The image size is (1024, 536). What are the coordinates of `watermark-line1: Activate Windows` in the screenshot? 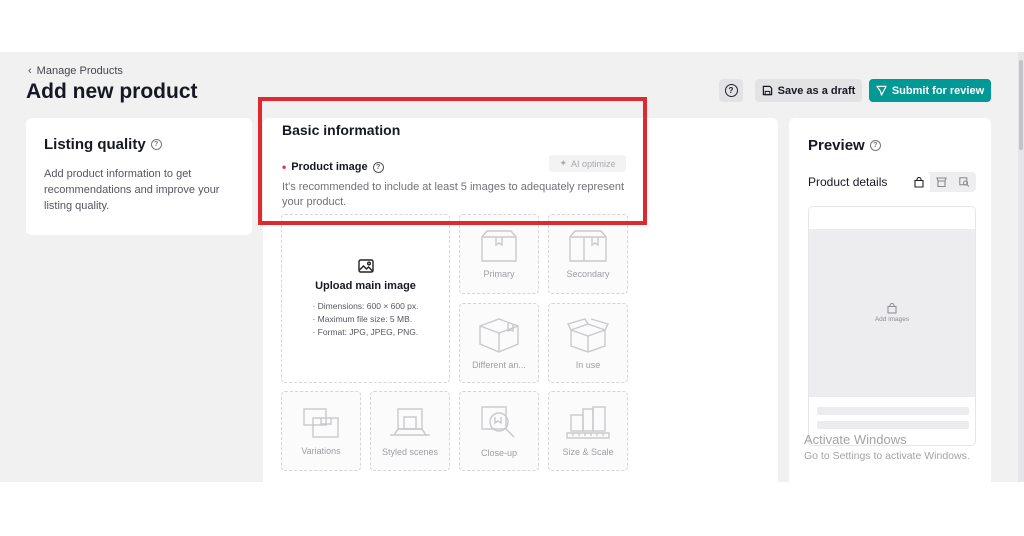 It's located at (855, 439).